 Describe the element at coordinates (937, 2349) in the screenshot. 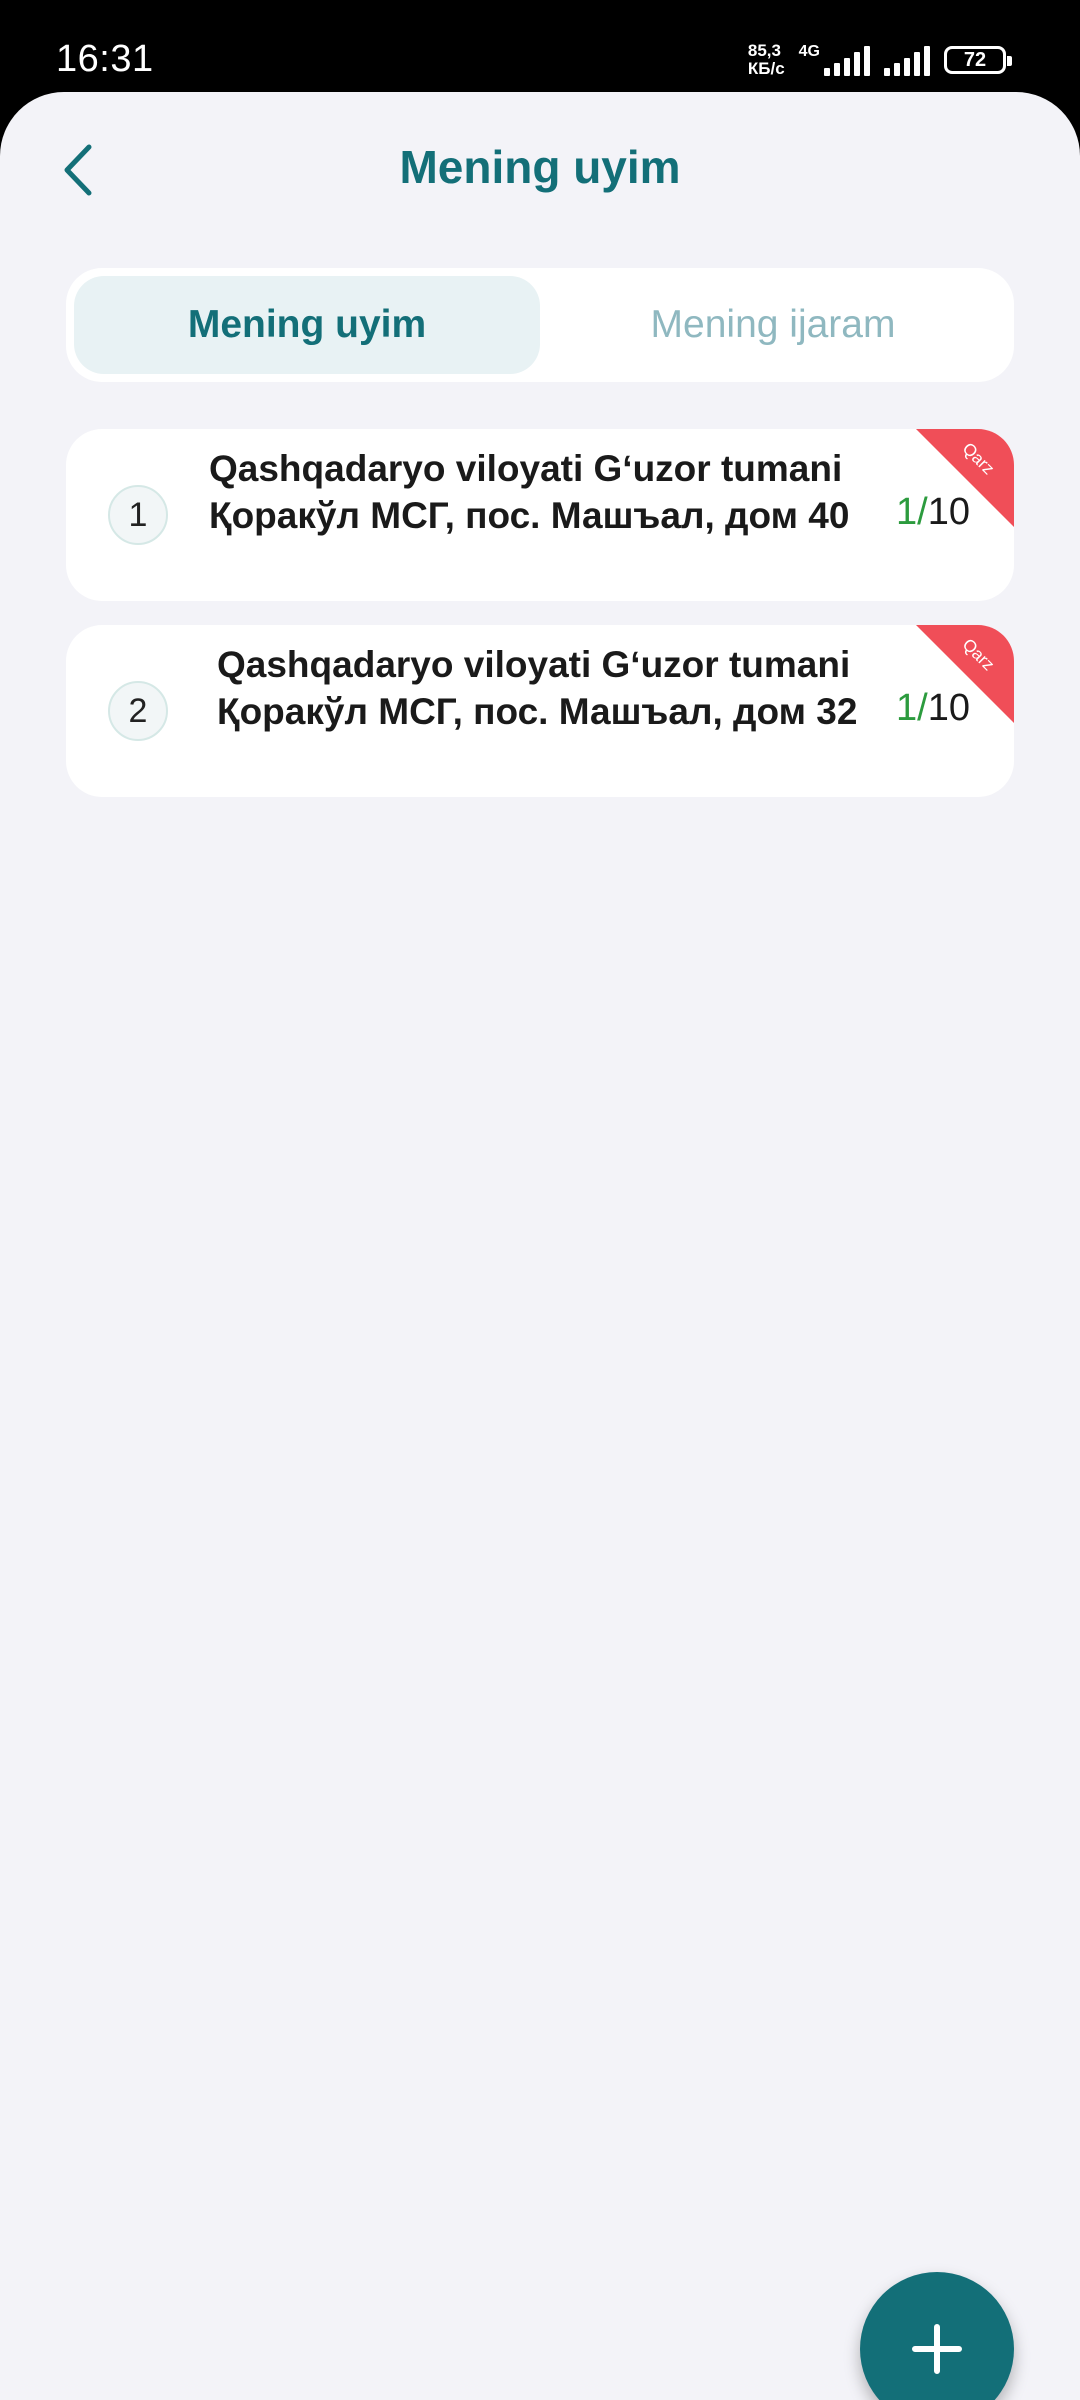

I see `plus-icon` at that location.